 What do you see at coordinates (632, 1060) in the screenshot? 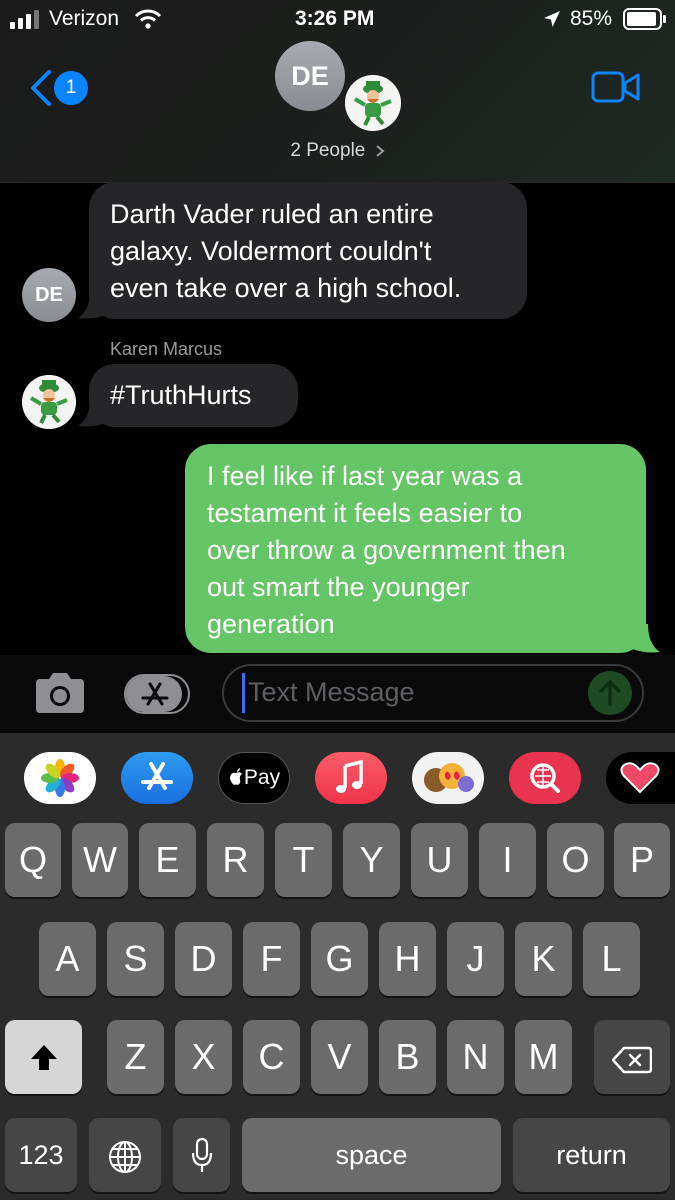
I see `delete-backspace-icon` at bounding box center [632, 1060].